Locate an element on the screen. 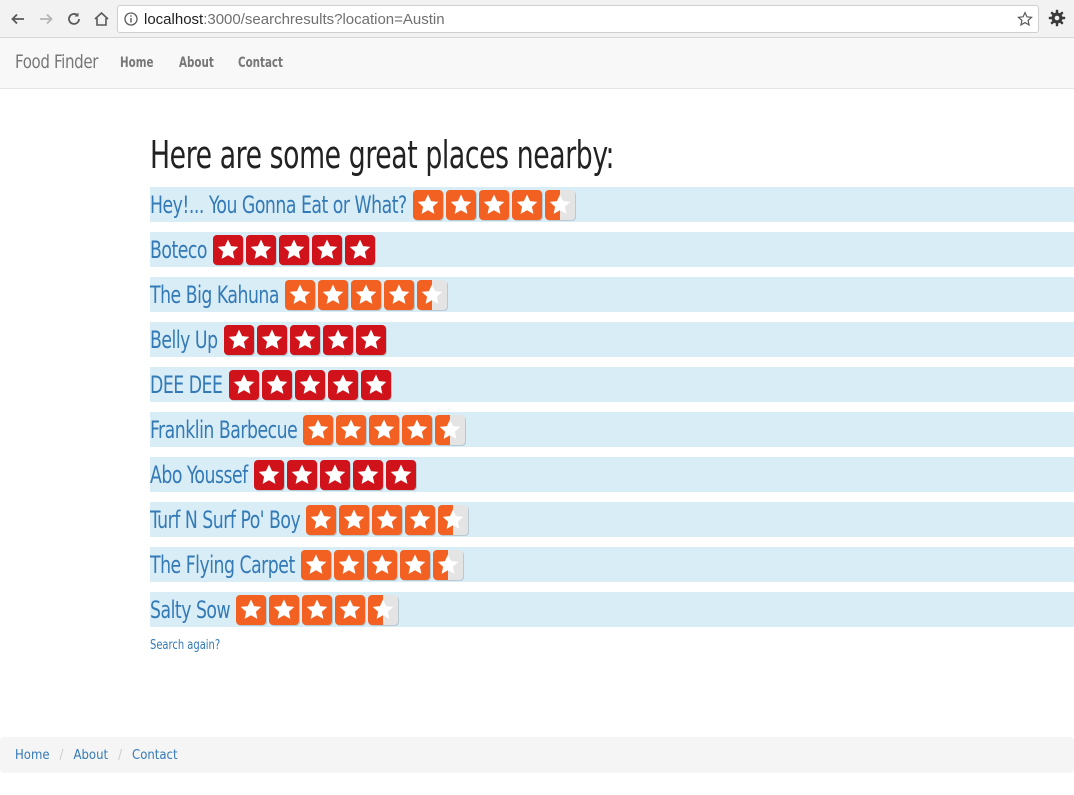  gear-icon is located at coordinates (1057, 20).